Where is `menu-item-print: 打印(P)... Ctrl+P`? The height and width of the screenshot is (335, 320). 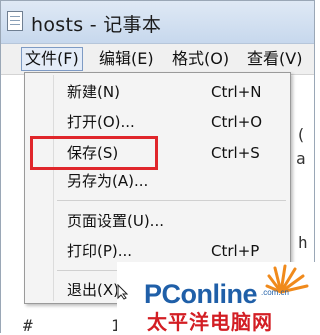
menu-item-print: 打印(P)... Ctrl+P is located at coordinates (157, 251).